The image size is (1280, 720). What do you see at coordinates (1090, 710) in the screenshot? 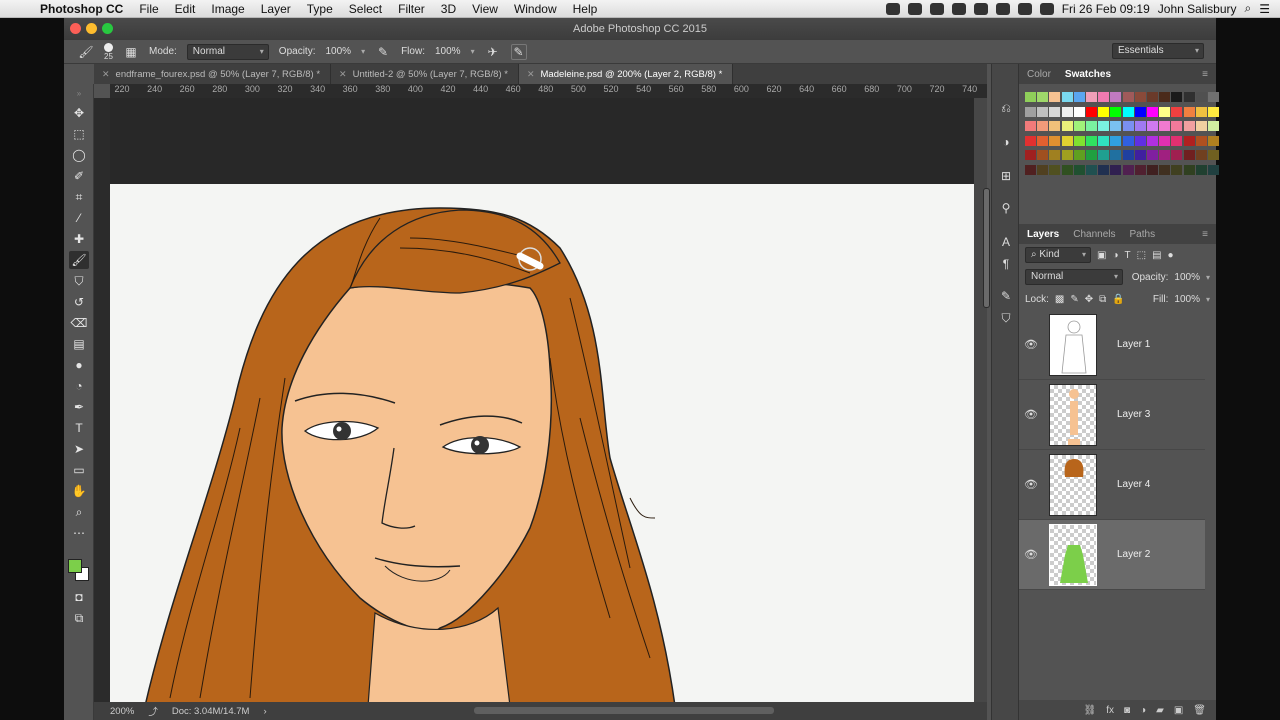
I see `link-layers-icon: ⛓` at bounding box center [1090, 710].